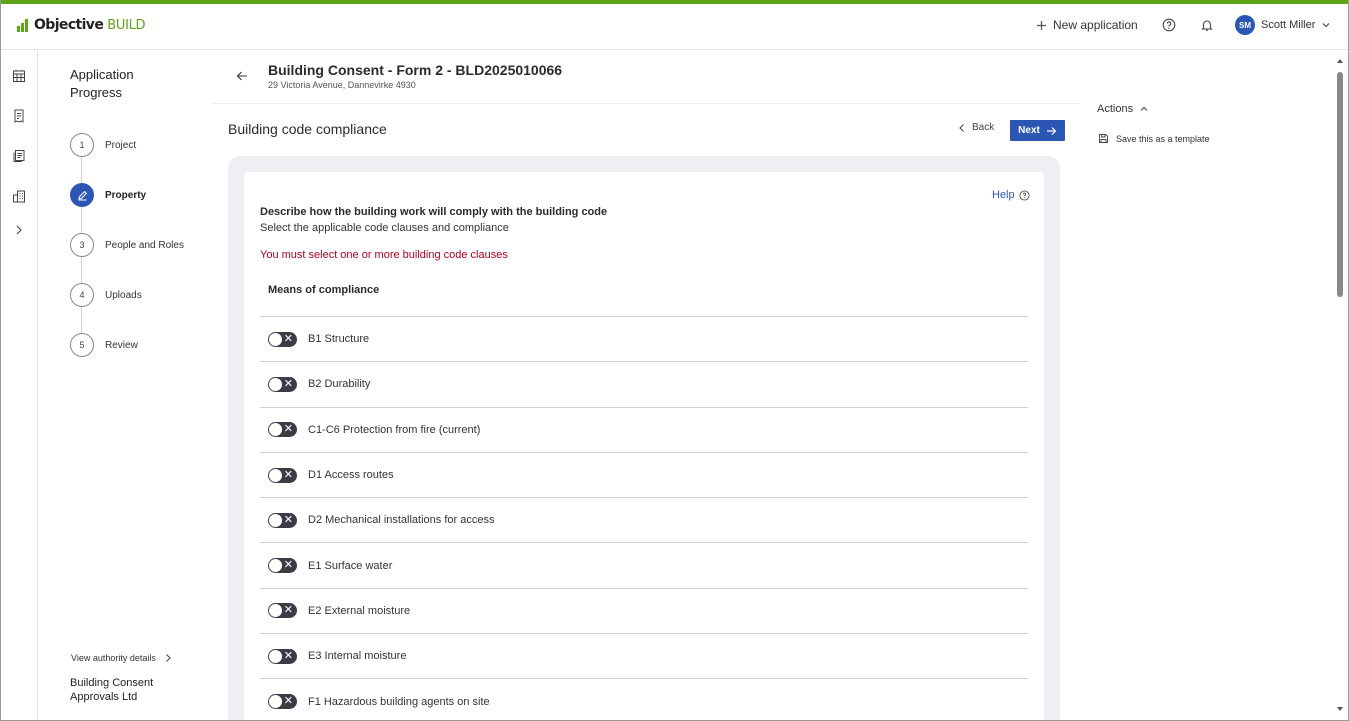  I want to click on bell-icon, so click(1207, 25).